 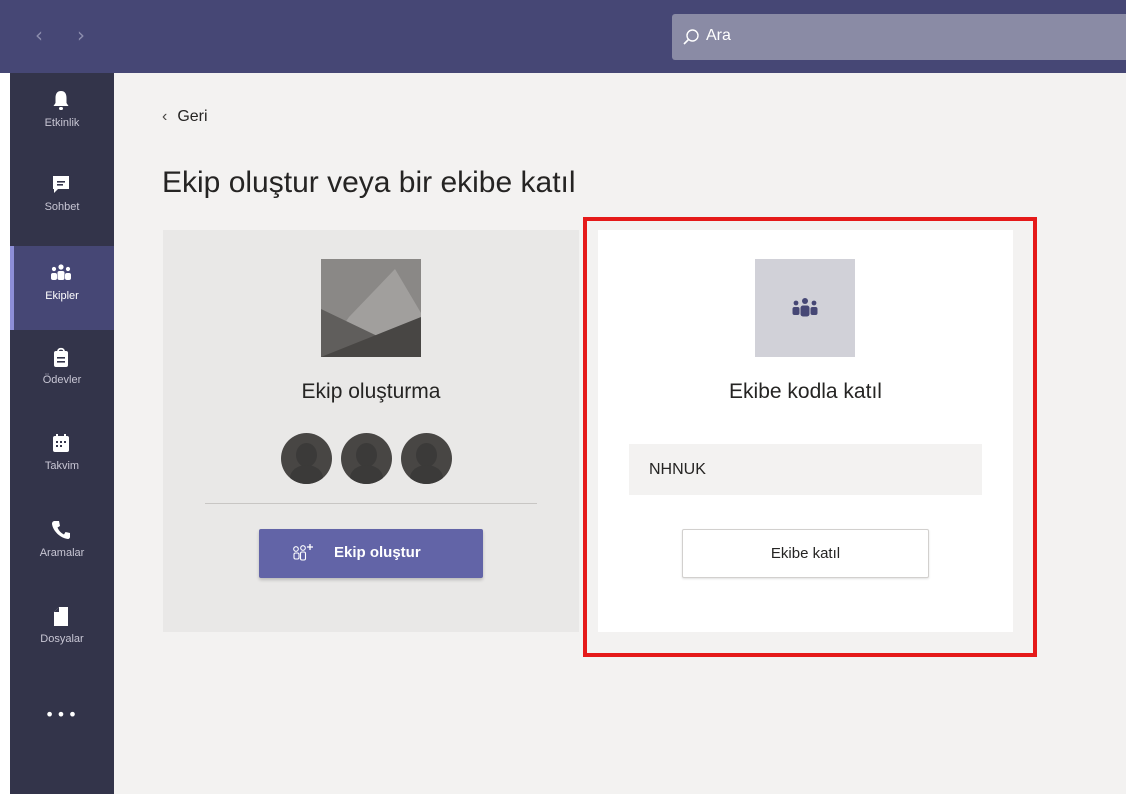 I want to click on add-team-icon, so click(x=303, y=552).